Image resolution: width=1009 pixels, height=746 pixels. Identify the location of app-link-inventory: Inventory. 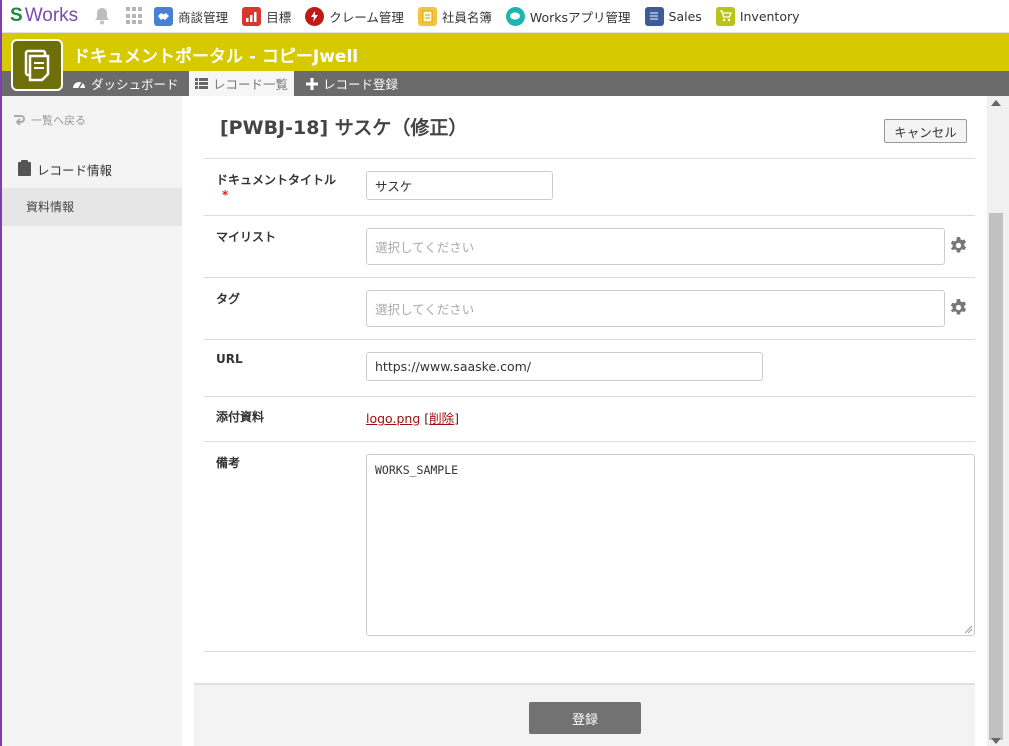
(757, 16).